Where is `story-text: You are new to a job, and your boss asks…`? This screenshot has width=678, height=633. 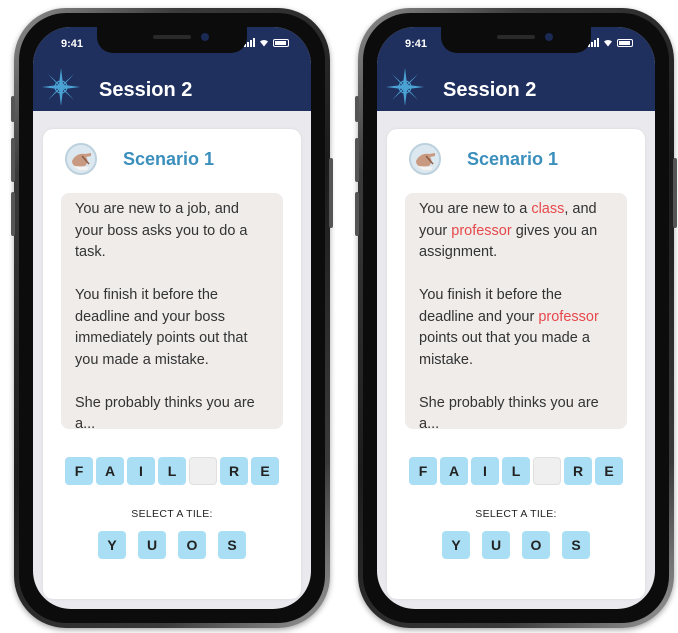
story-text: You are new to a job, and your boss asks… is located at coordinates (161, 230).